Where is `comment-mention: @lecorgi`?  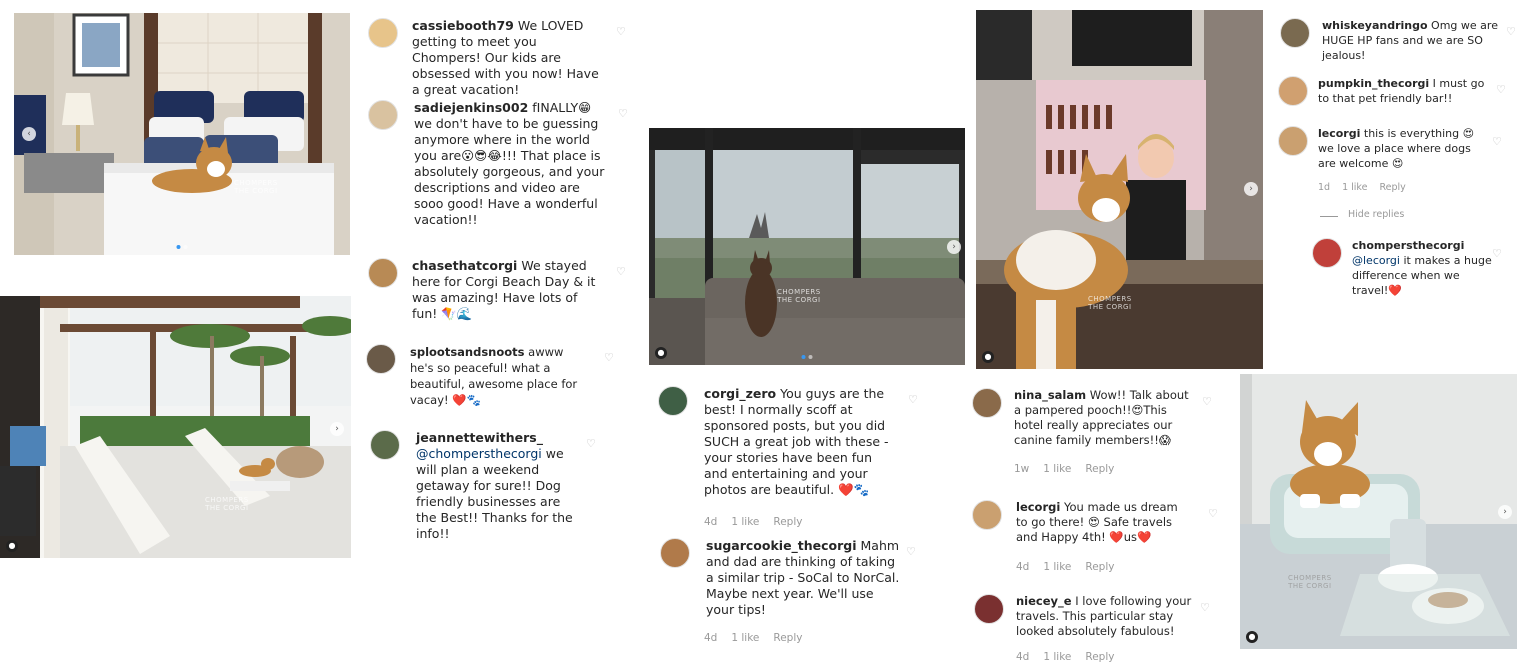
comment-mention: @lecorgi is located at coordinates (1376, 260).